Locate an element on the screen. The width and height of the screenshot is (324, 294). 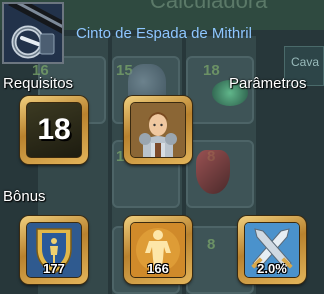
bonus-slot-defense: 177 is located at coordinates (54, 250).